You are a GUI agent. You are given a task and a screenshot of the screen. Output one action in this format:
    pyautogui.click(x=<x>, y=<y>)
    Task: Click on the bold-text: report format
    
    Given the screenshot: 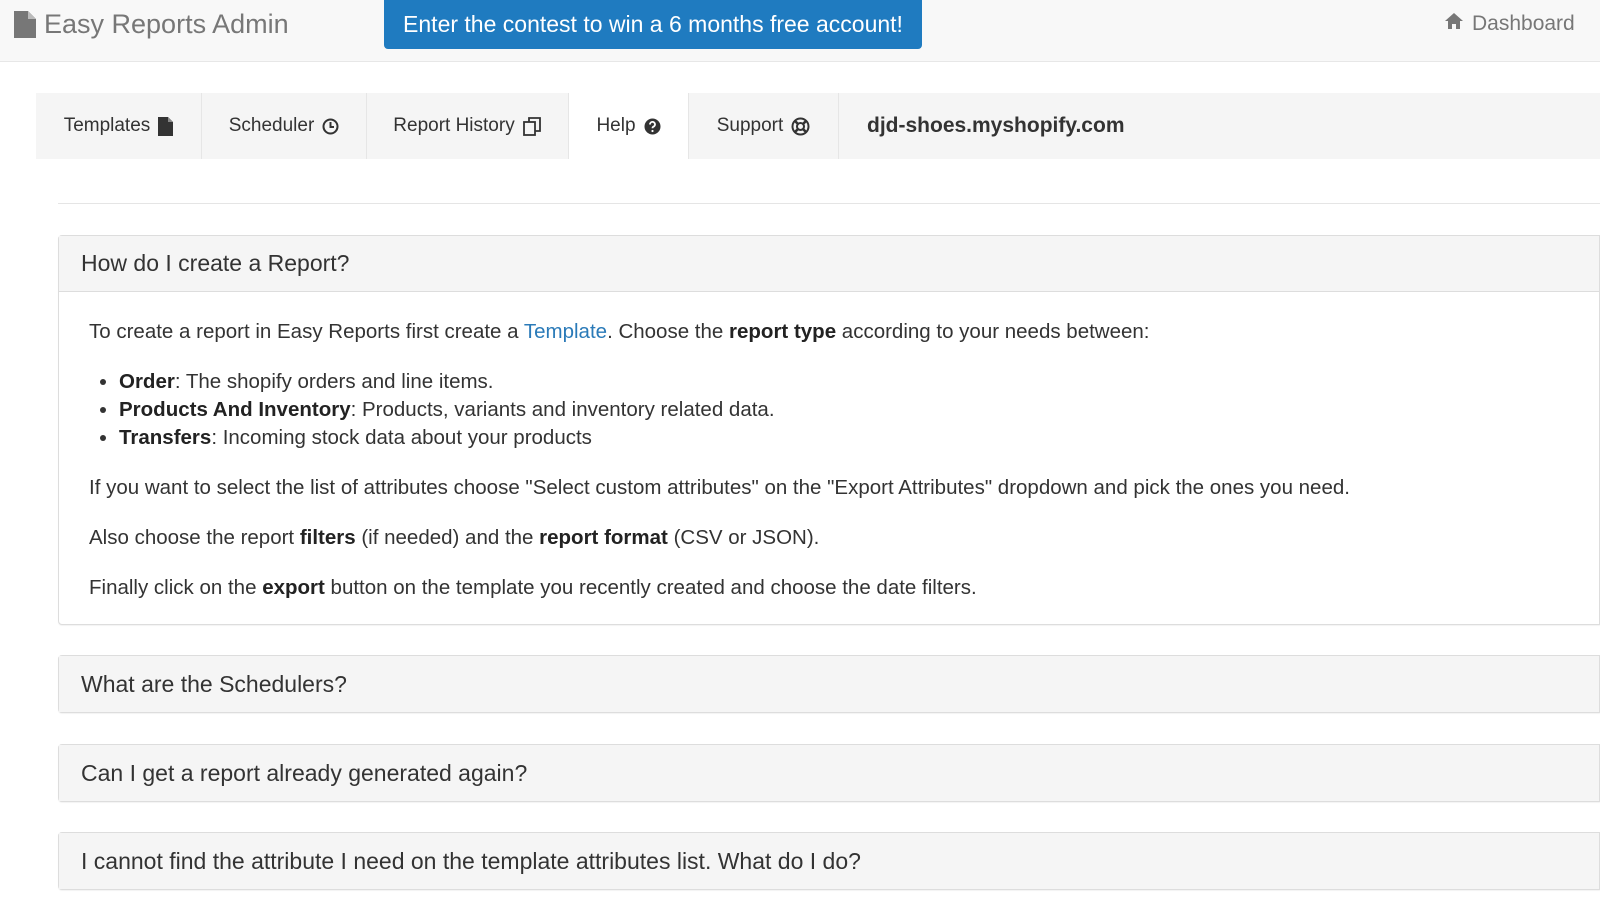 What is the action you would take?
    pyautogui.click(x=603, y=537)
    